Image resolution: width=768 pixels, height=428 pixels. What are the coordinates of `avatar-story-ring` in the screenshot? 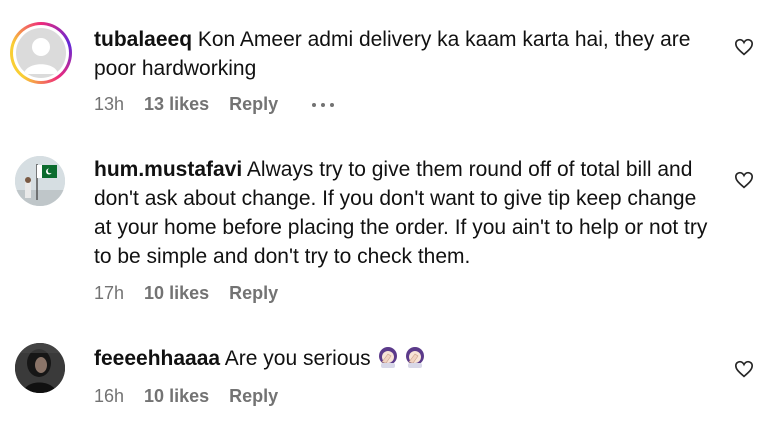 It's located at (41, 53).